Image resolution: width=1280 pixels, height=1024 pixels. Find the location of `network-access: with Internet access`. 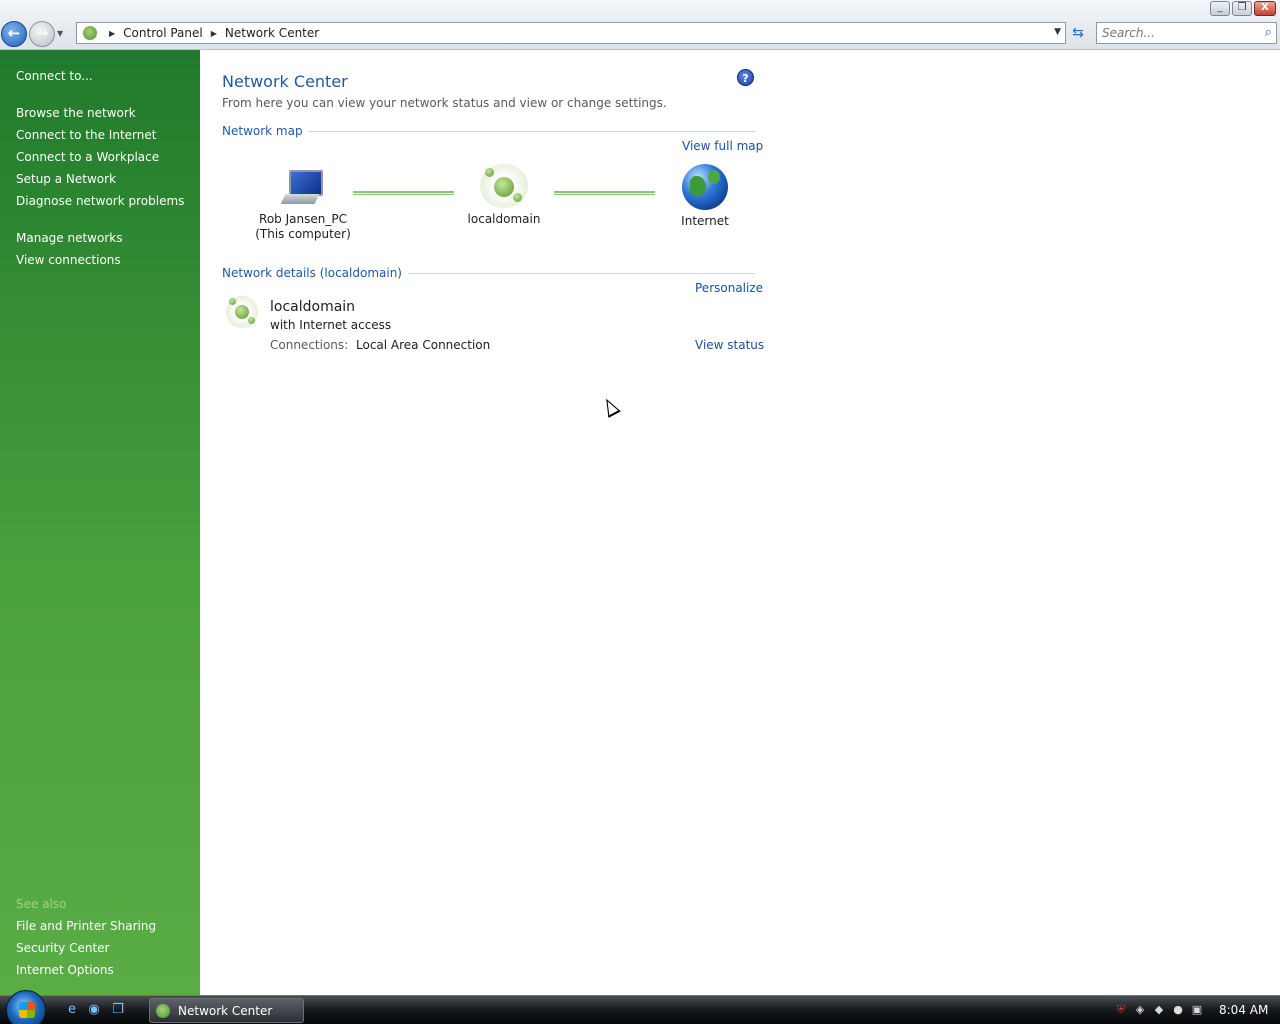

network-access: with Internet access is located at coordinates (331, 325).